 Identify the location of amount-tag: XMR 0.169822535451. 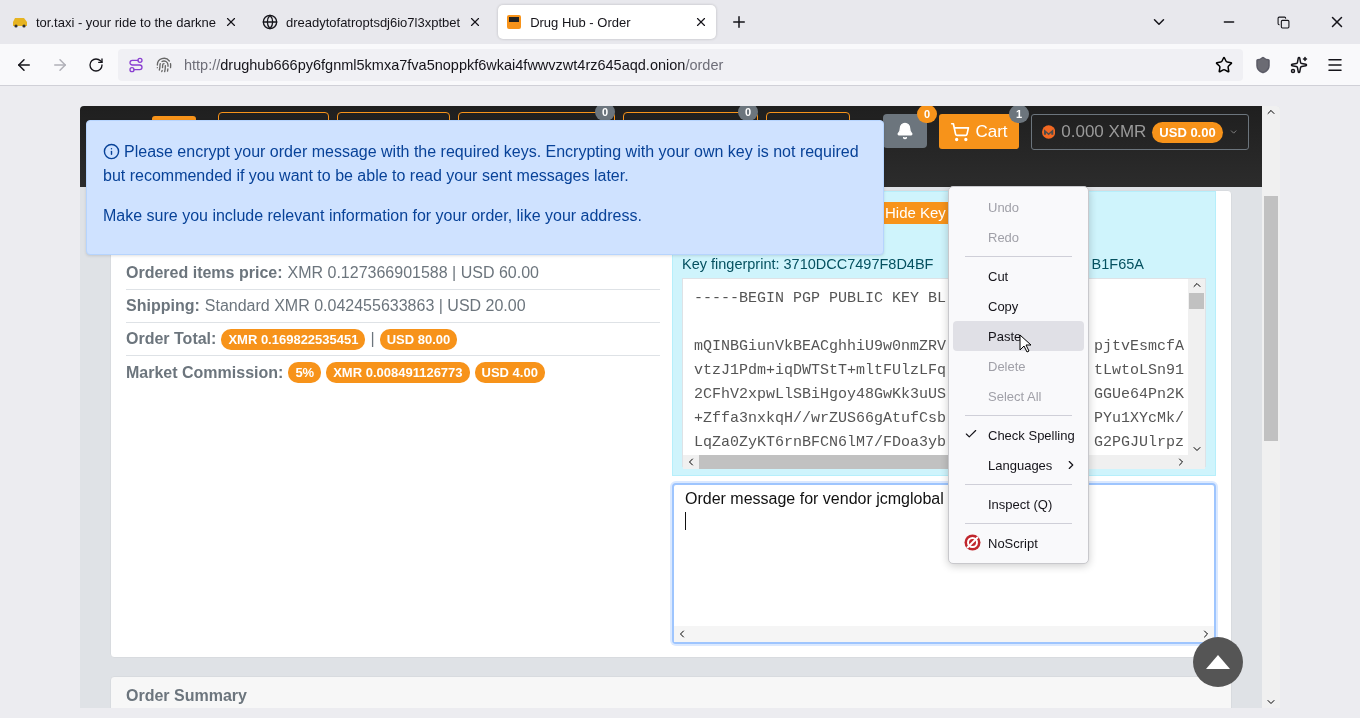
(293, 339).